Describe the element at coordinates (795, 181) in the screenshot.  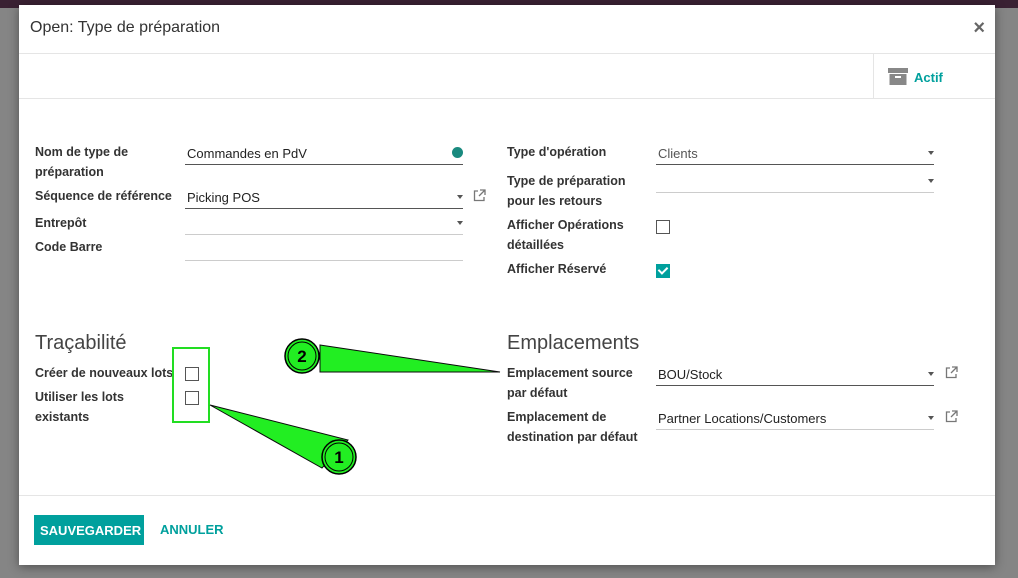
I see `return-type-select` at that location.